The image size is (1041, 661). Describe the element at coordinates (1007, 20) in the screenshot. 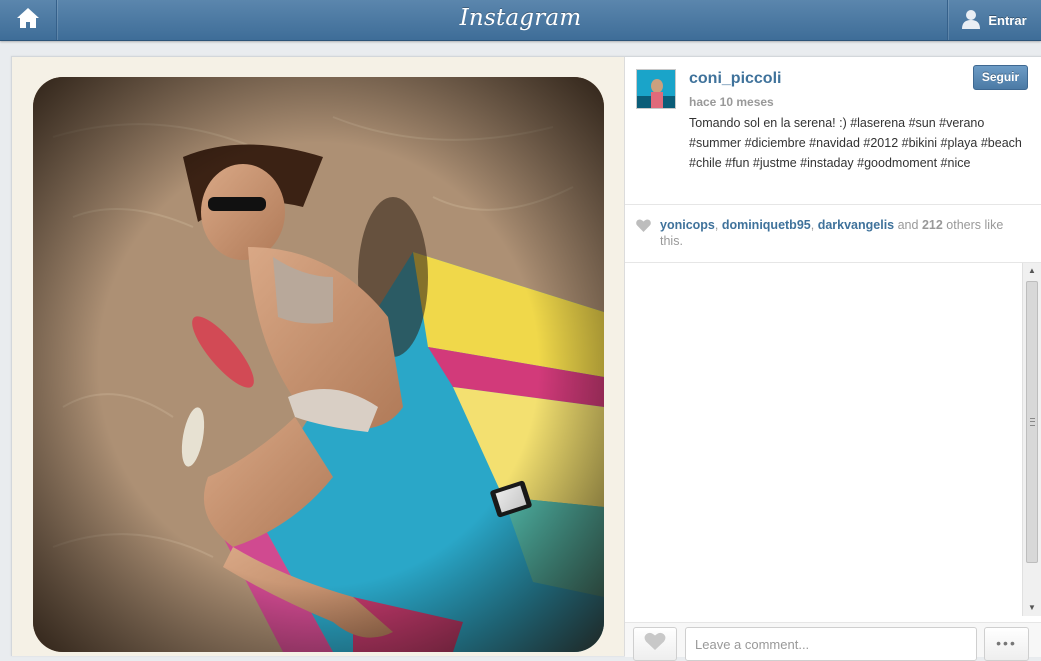

I see `login-label: Entrar` at that location.